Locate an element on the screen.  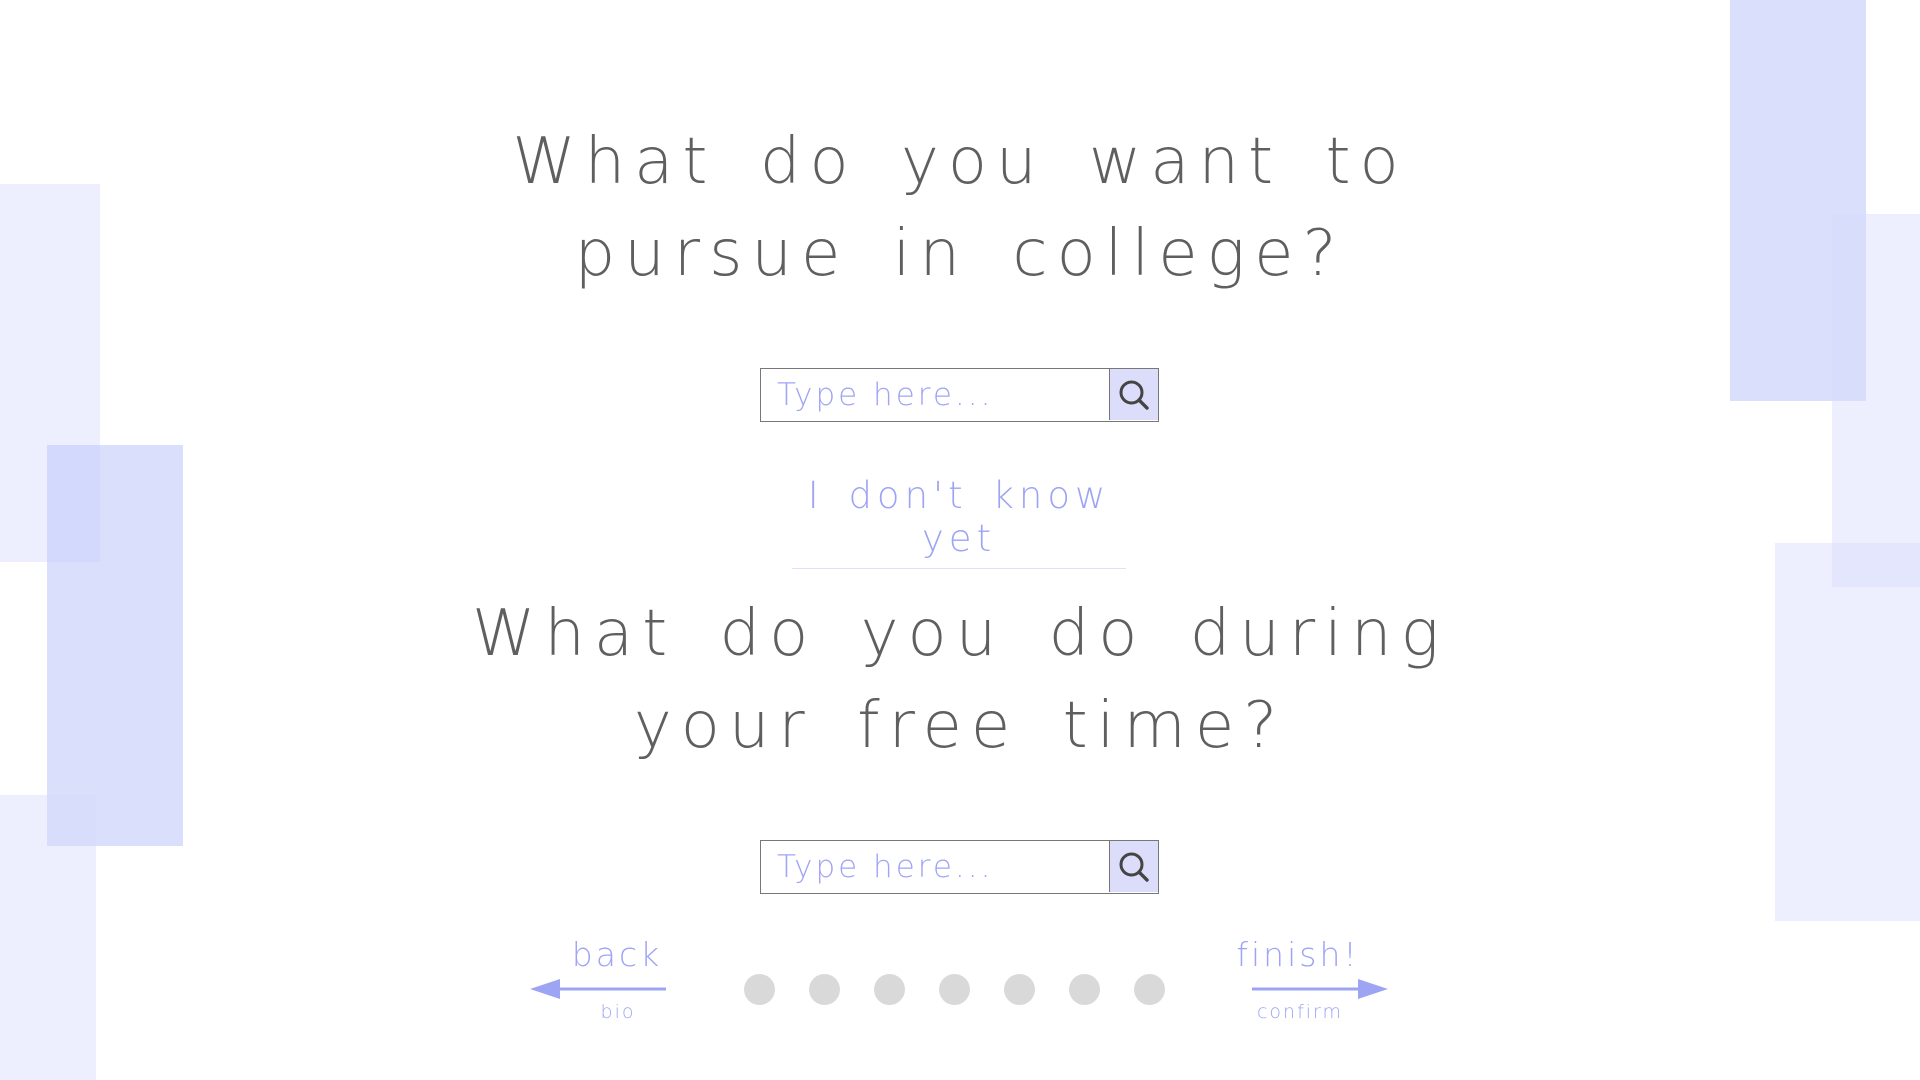
free-time-search-box is located at coordinates (959, 867).